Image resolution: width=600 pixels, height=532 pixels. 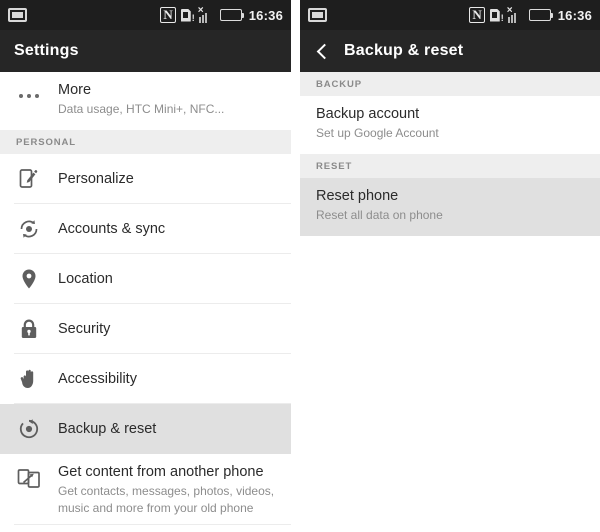 I want to click on row-subtitle: Reset all data on phone, so click(x=379, y=215).